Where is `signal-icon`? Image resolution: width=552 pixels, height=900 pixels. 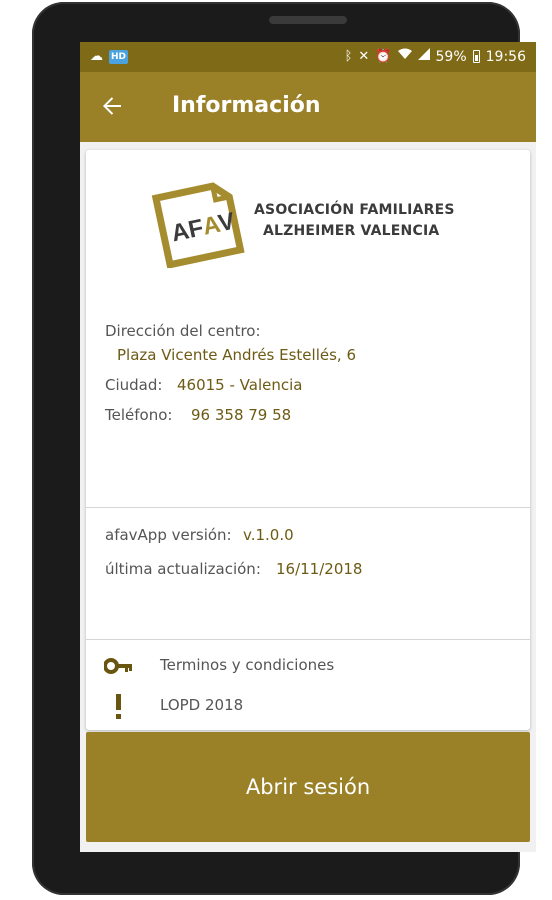 signal-icon is located at coordinates (423, 56).